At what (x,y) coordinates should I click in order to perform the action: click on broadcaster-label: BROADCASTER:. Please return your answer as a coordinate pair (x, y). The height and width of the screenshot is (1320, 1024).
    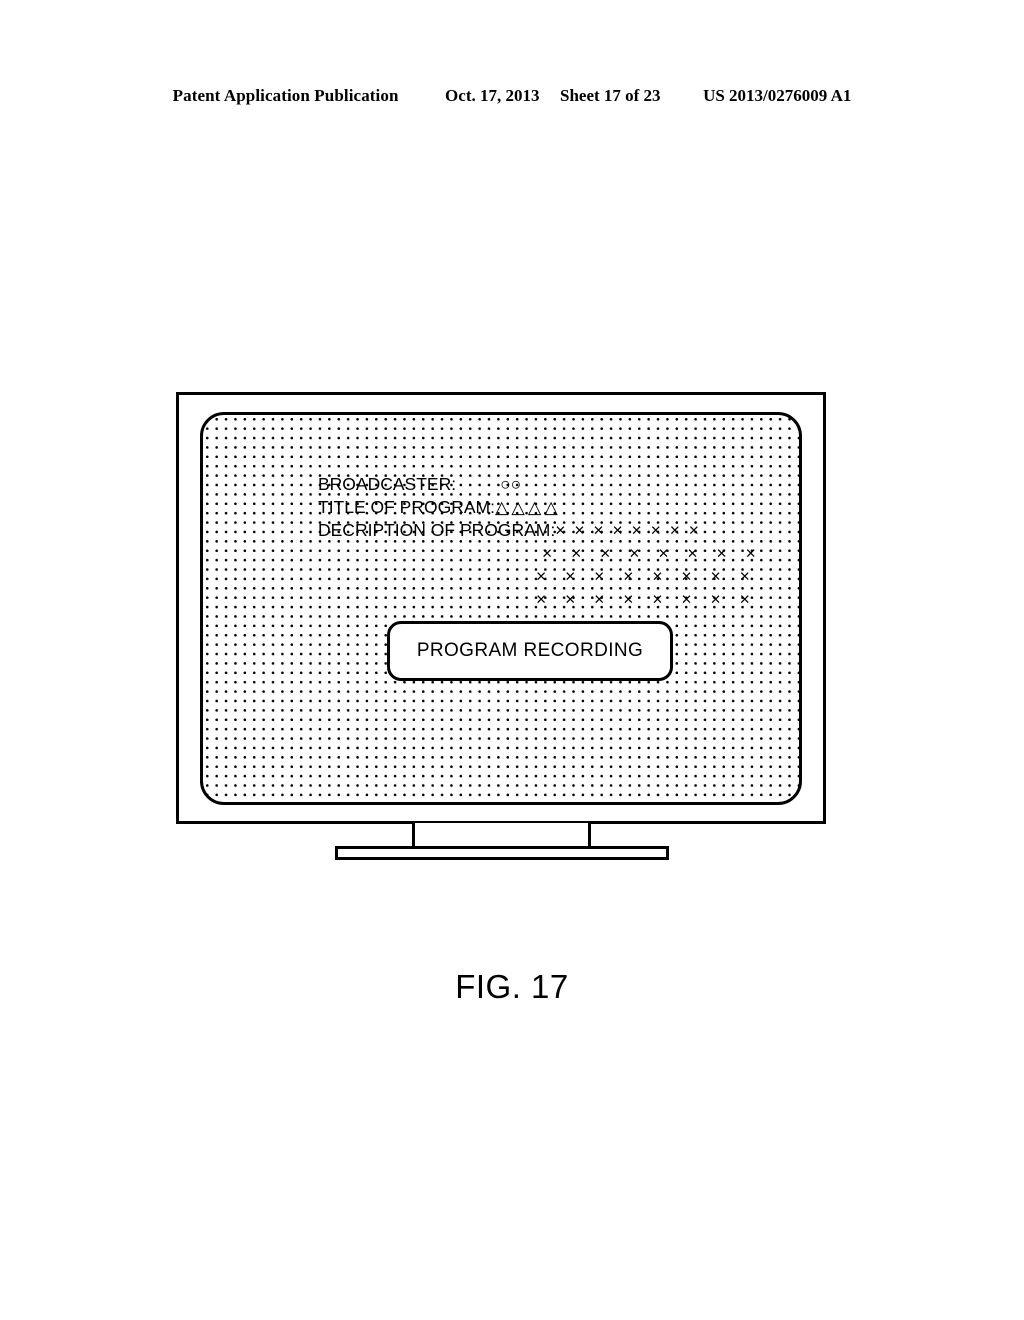
    Looking at the image, I should click on (387, 484).